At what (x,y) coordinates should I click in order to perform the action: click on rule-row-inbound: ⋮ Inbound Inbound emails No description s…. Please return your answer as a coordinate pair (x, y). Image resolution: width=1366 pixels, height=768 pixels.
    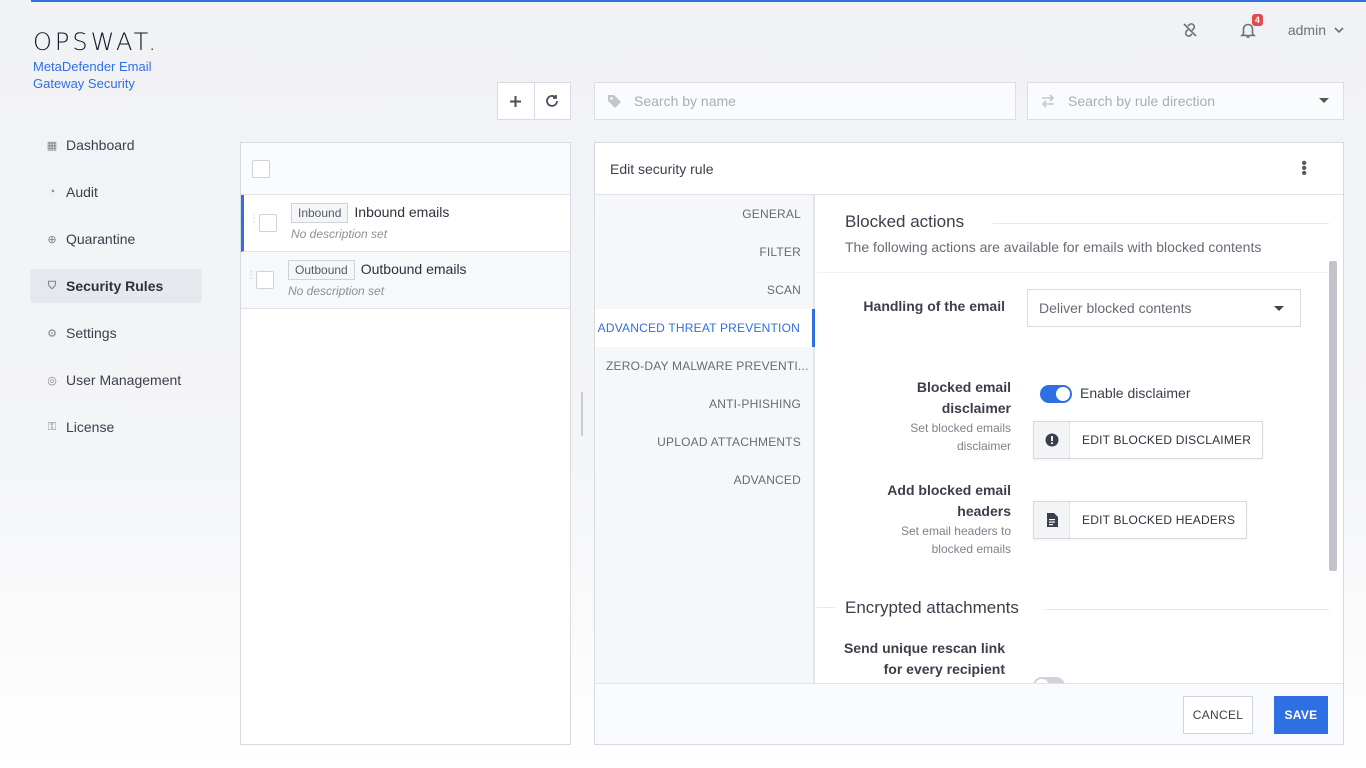
    Looking at the image, I should click on (405, 223).